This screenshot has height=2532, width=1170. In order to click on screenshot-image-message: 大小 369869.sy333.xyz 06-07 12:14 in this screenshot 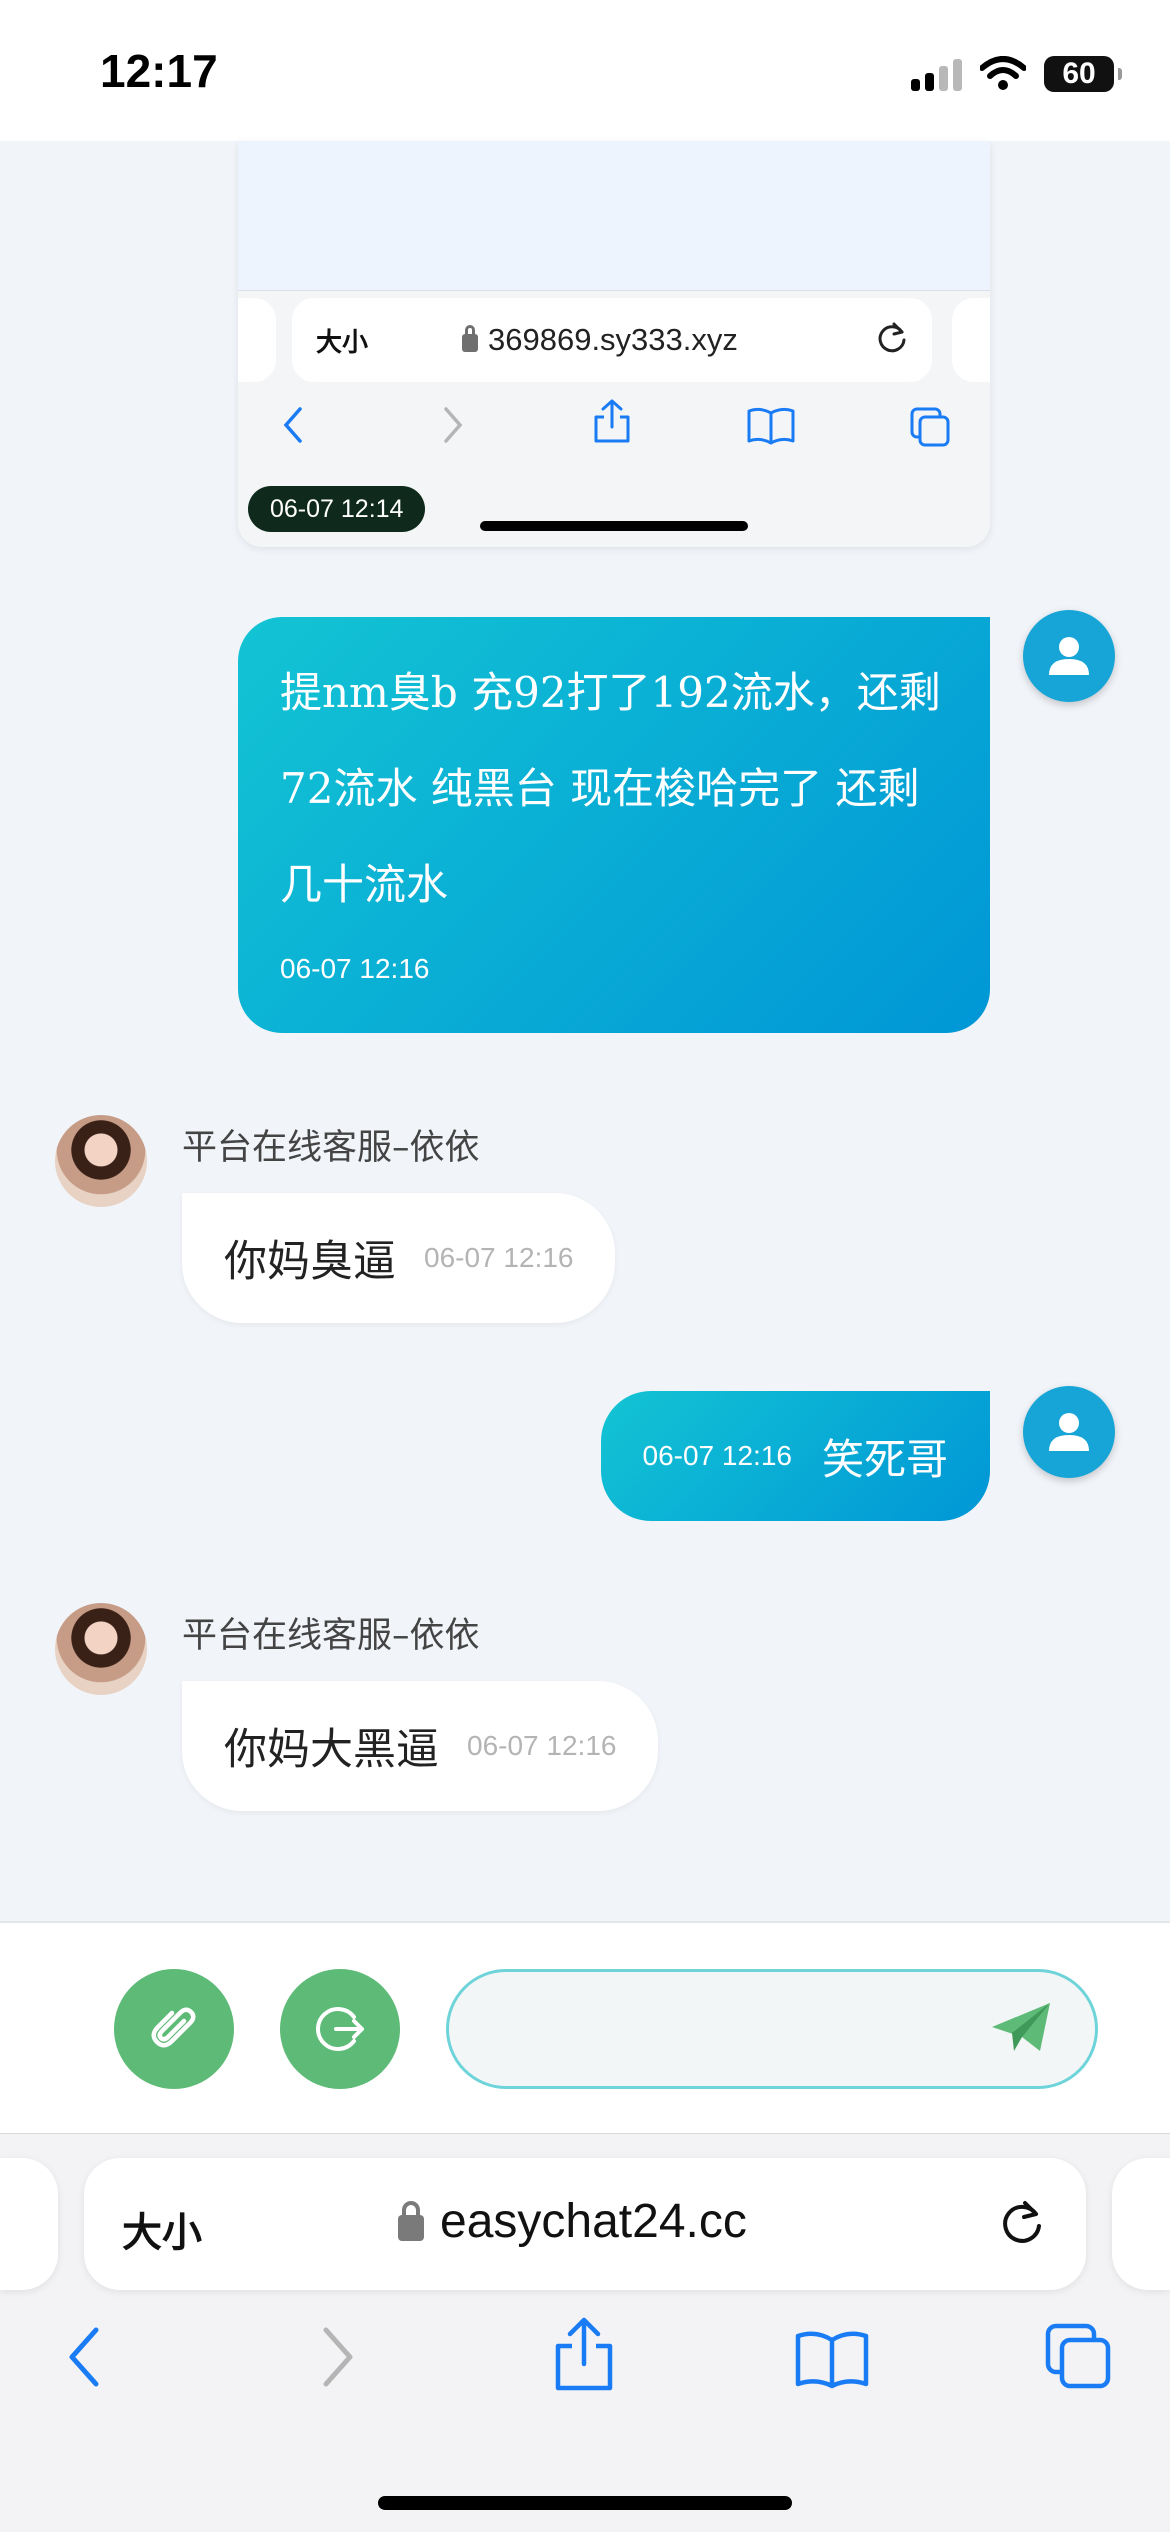, I will do `click(614, 344)`.